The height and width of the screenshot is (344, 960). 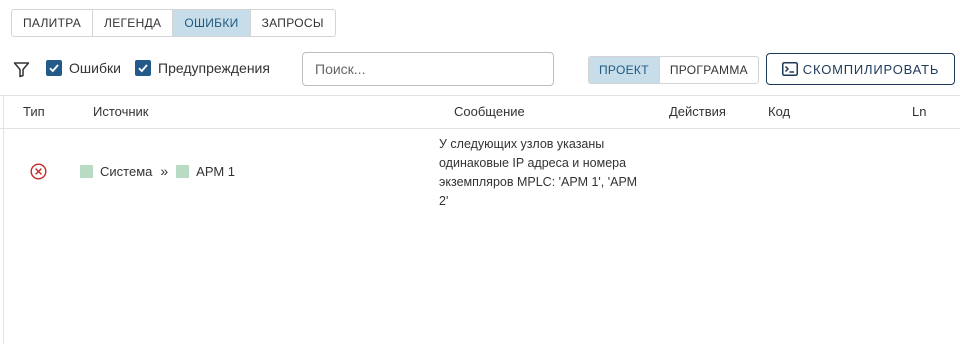 I want to click on filter-icon, so click(x=21, y=69).